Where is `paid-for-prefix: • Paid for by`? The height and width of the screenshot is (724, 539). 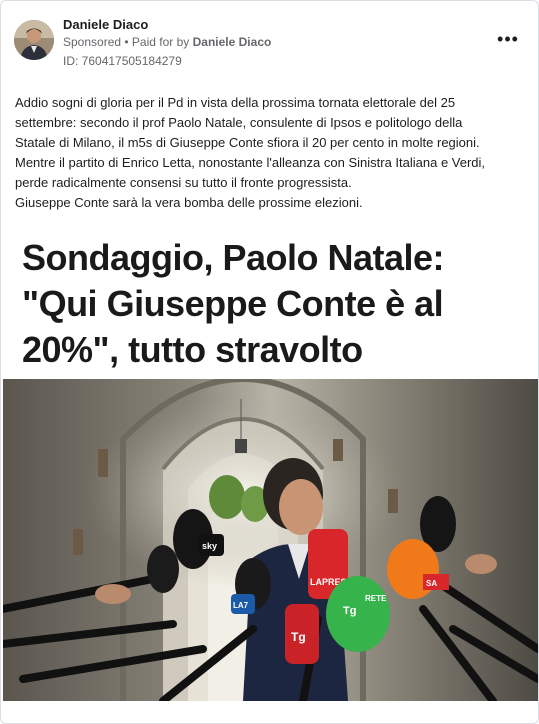
paid-for-prefix: • Paid for by is located at coordinates (157, 42).